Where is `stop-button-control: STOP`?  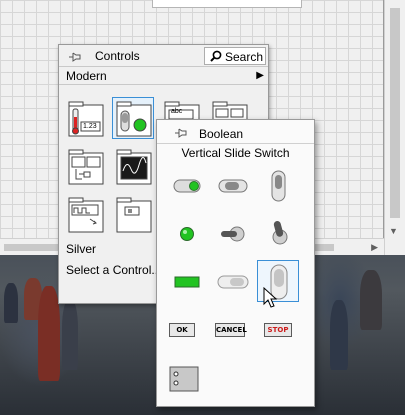 stop-button-control: STOP is located at coordinates (278, 330).